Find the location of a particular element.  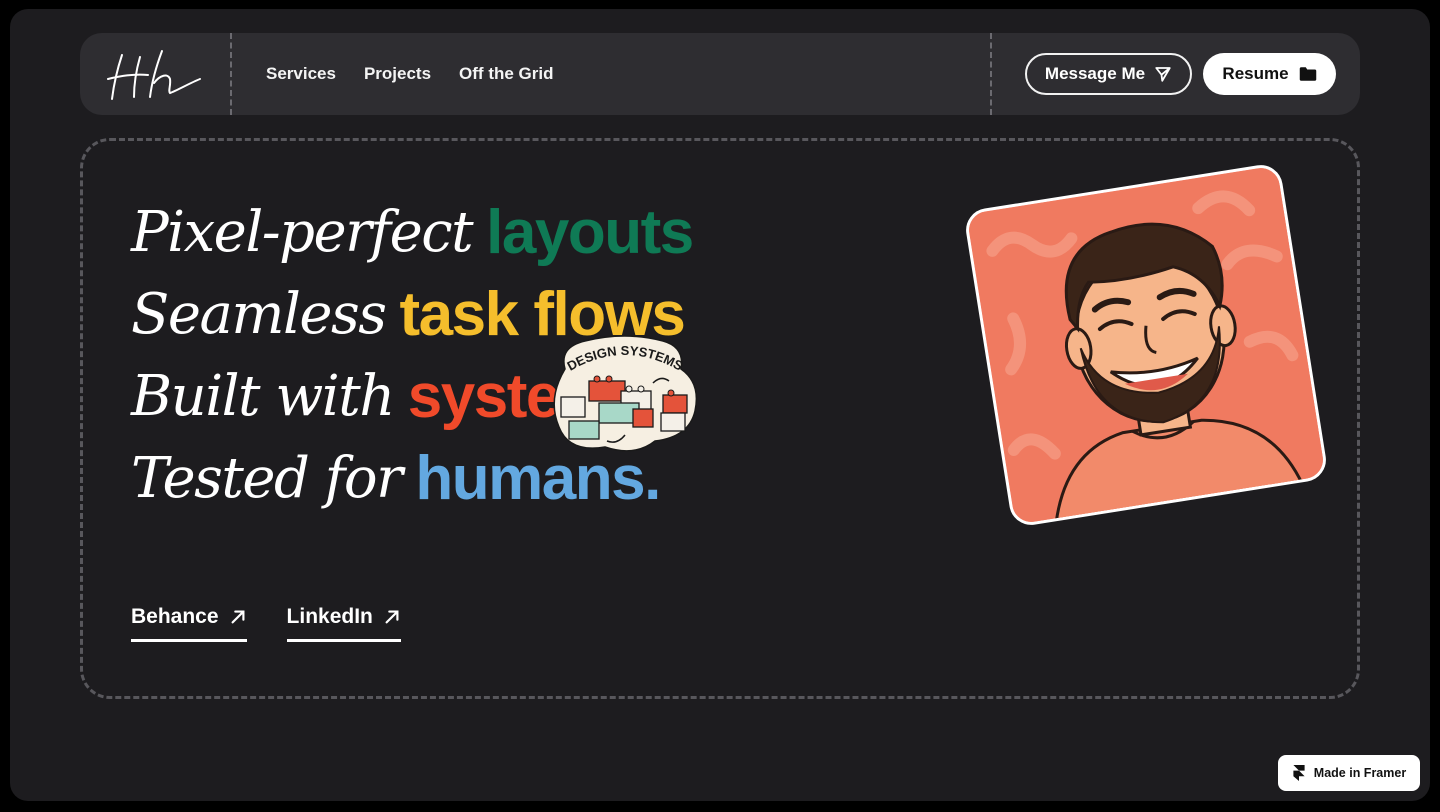

nav-links: Services Projects Off the Grid is located at coordinates (410, 74).